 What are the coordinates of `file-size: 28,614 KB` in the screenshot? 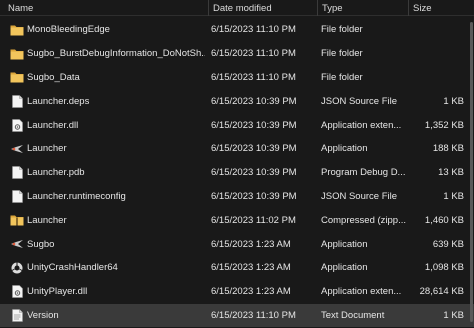 It's located at (441, 292).